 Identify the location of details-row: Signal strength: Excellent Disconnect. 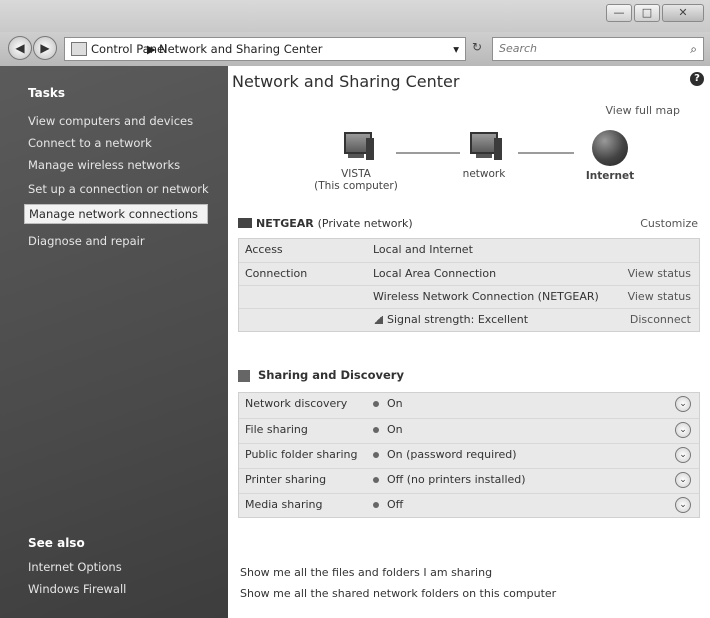
(469, 319).